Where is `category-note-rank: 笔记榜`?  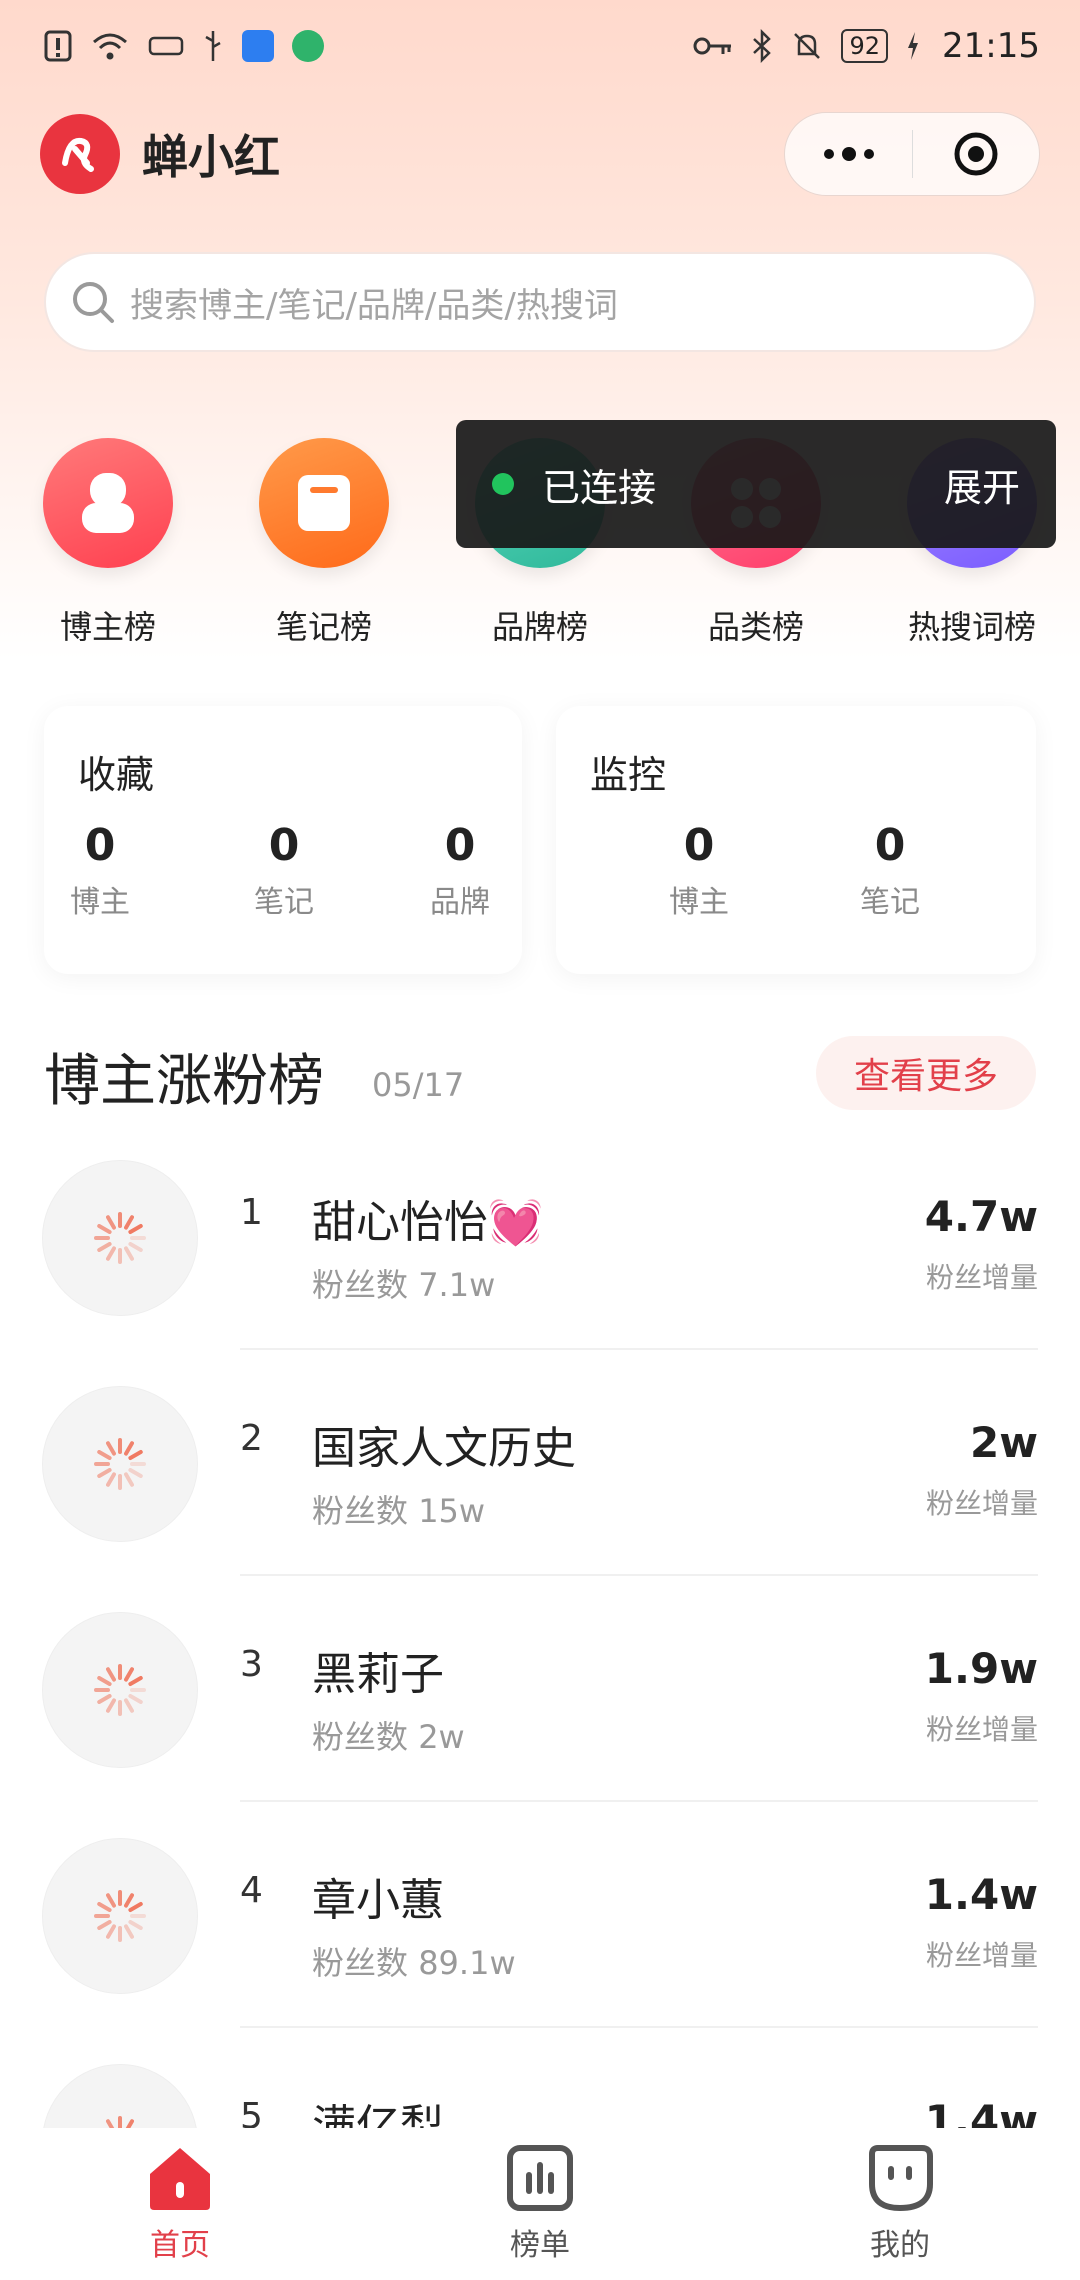
category-note-rank: 笔记榜 is located at coordinates (324, 543).